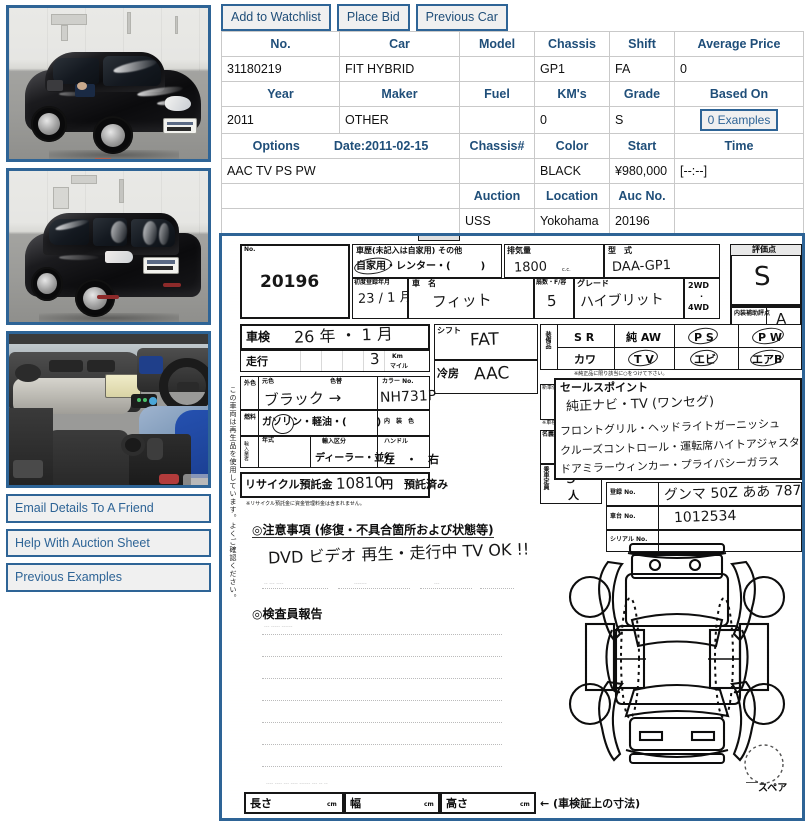 This screenshot has width=809, height=823. I want to click on fuel-label: 燃料, so click(250, 417).